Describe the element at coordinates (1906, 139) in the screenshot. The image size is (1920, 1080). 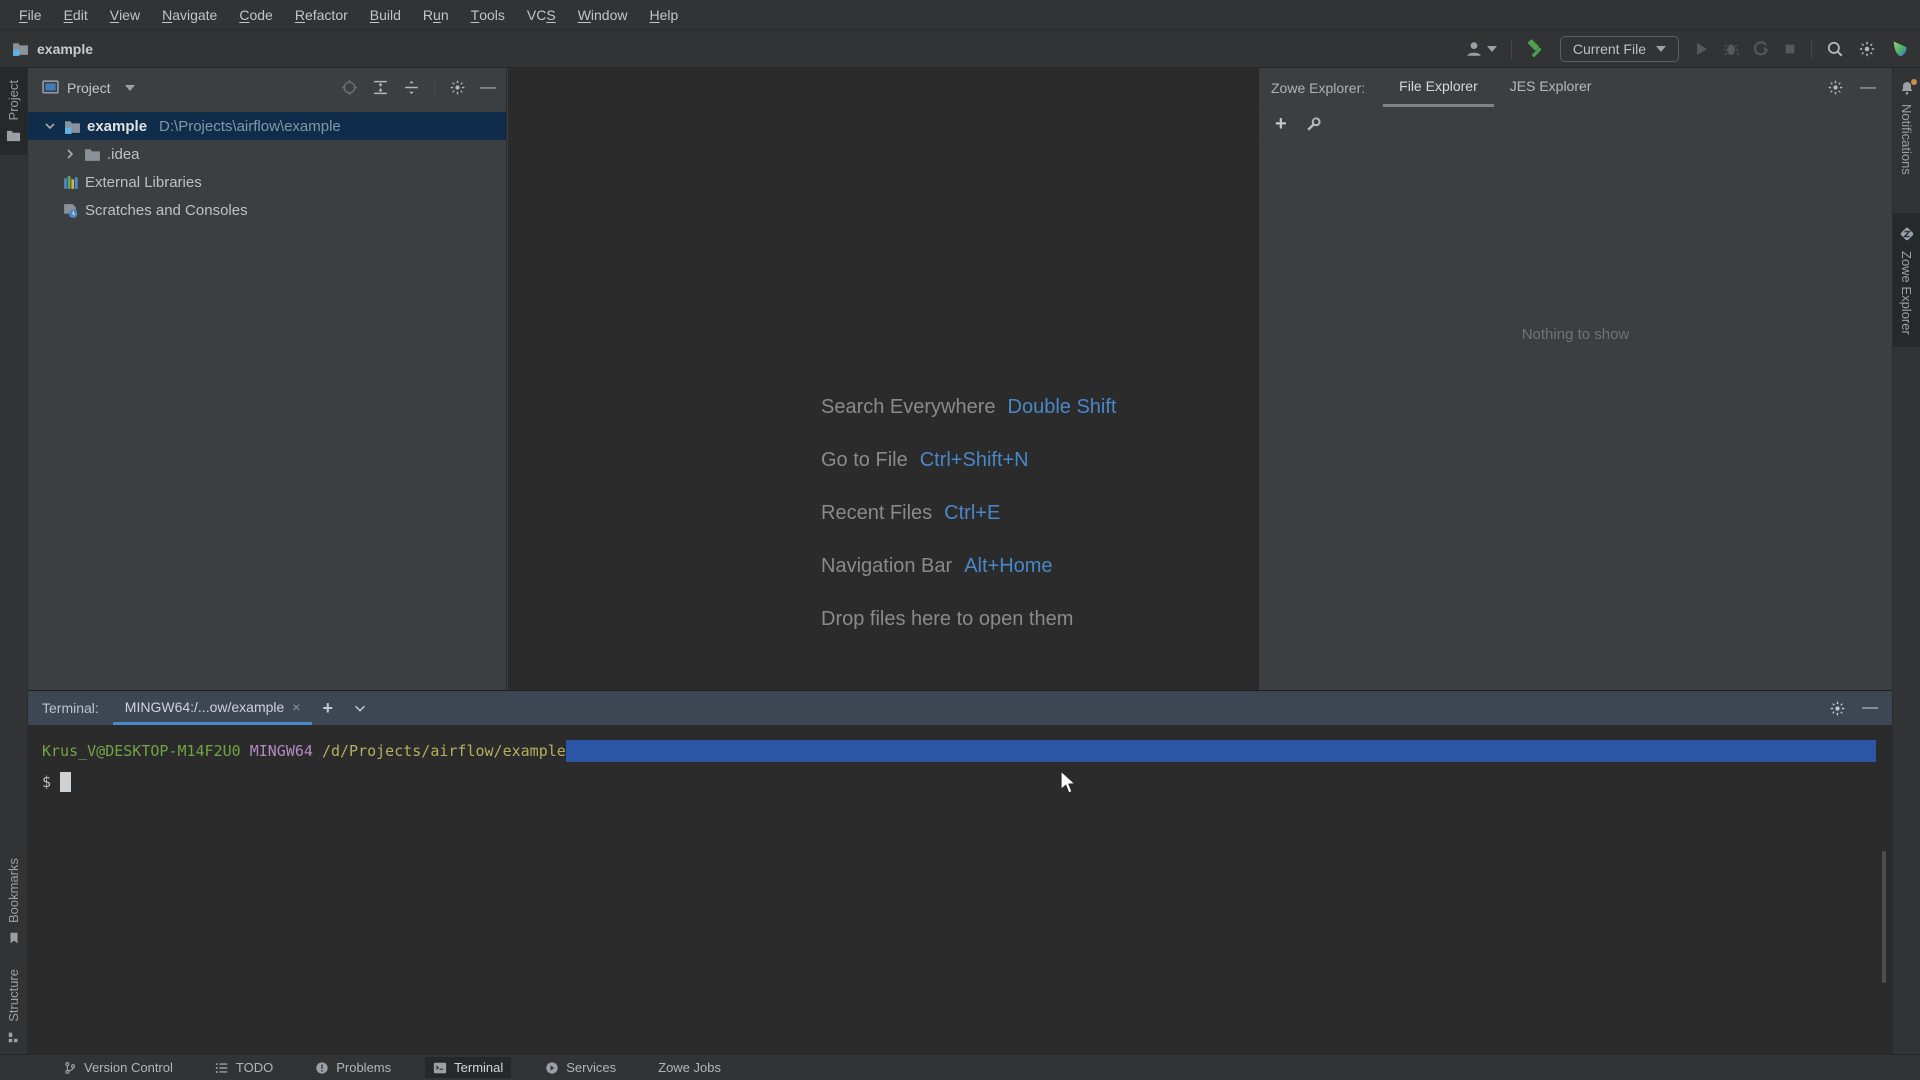
I see `notifications-tab-label: Notifications` at that location.